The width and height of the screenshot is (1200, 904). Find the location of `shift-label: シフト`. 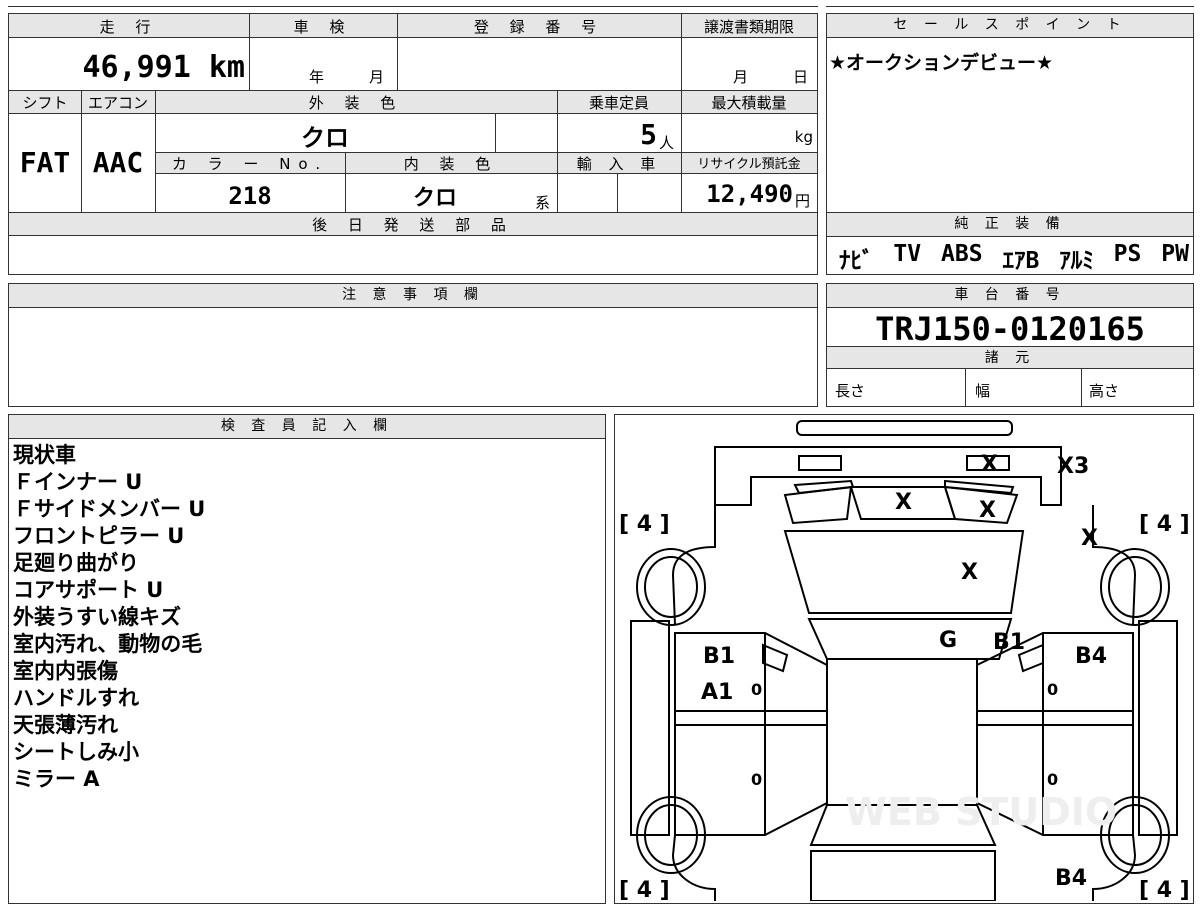

shift-label: シフト is located at coordinates (45, 103).